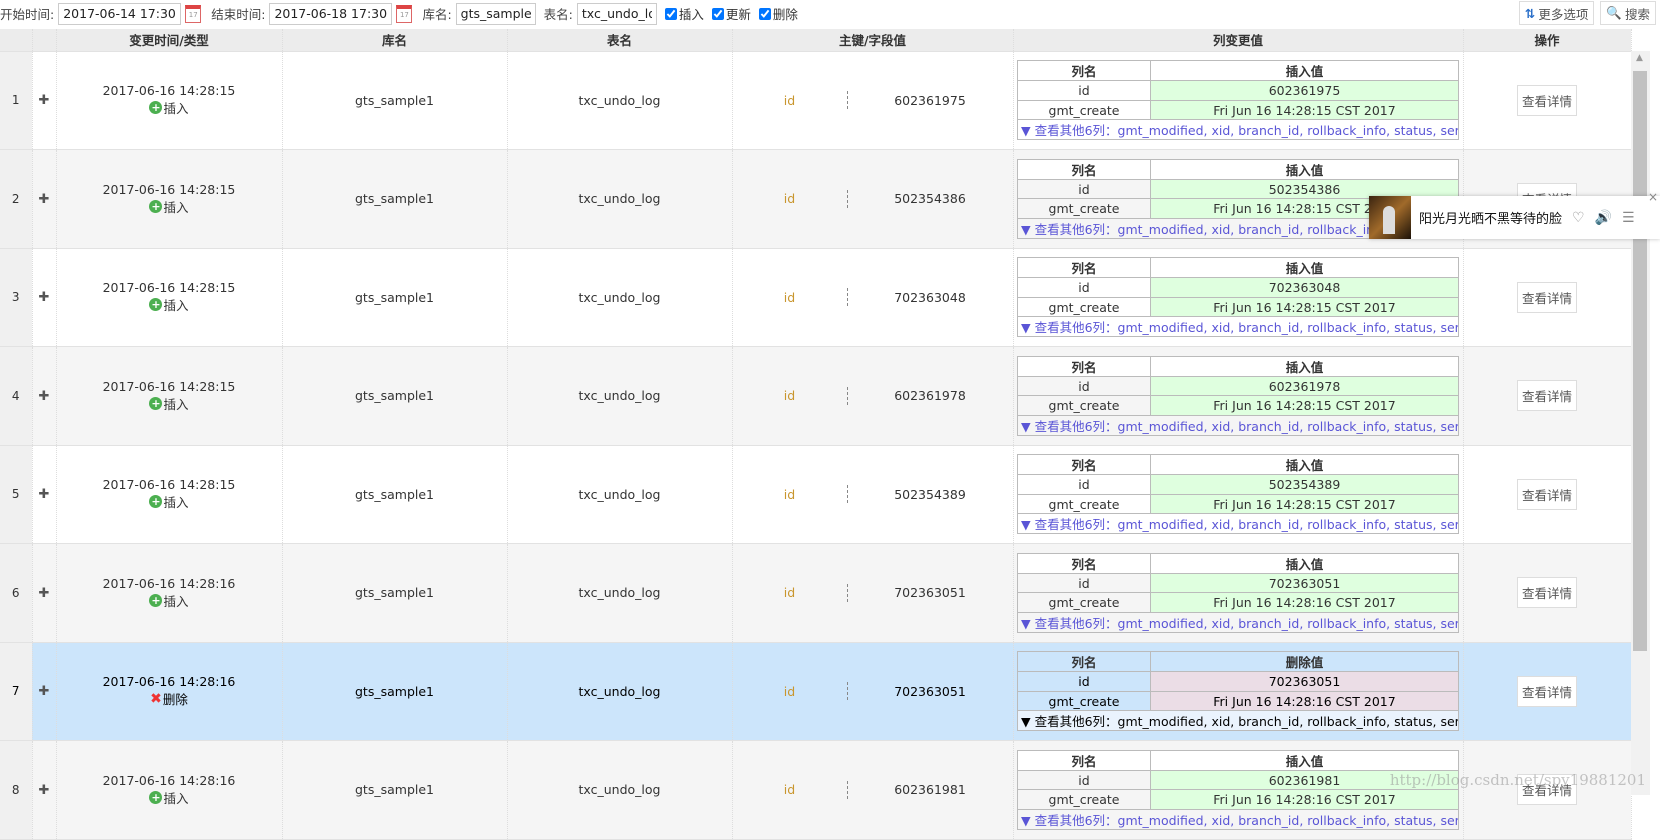  Describe the element at coordinates (1628, 218) in the screenshot. I see `playlist-icon: ☰` at that location.